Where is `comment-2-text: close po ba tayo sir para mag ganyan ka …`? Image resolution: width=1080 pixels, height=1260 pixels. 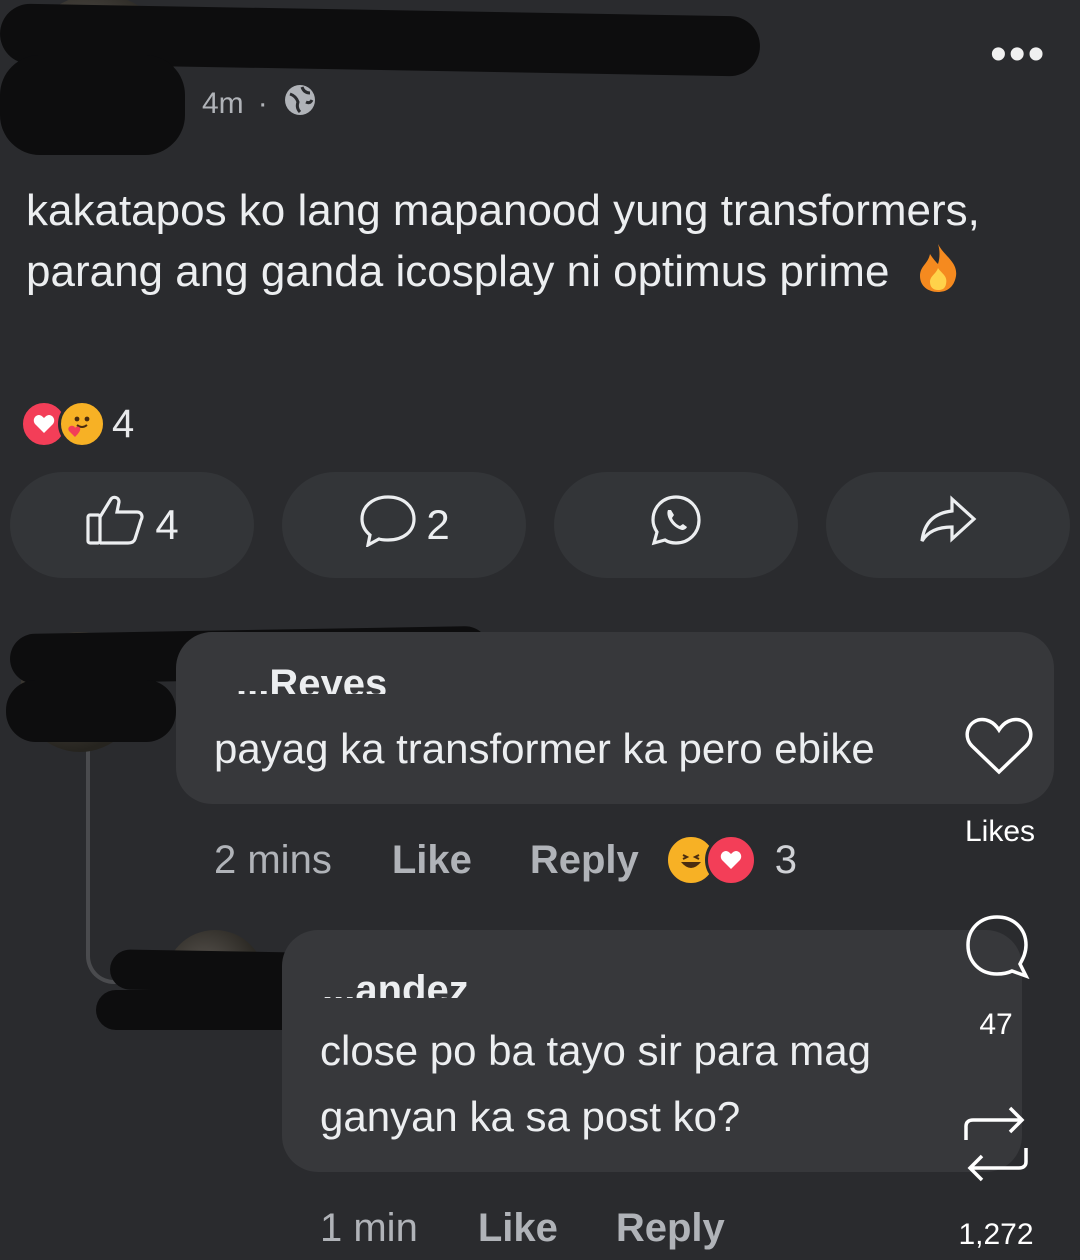 comment-2-text: close po ba tayo sir para mag ganyan ka … is located at coordinates (595, 1083).